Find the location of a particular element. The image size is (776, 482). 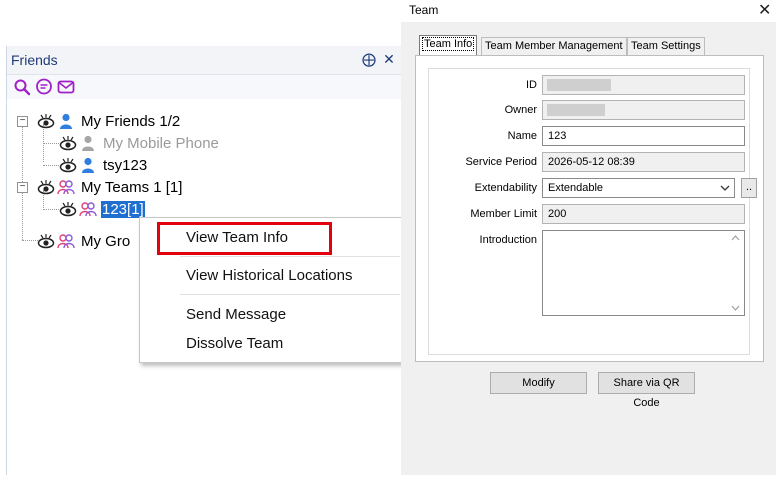

collapse-toggle-my-friends: − is located at coordinates (22, 121).